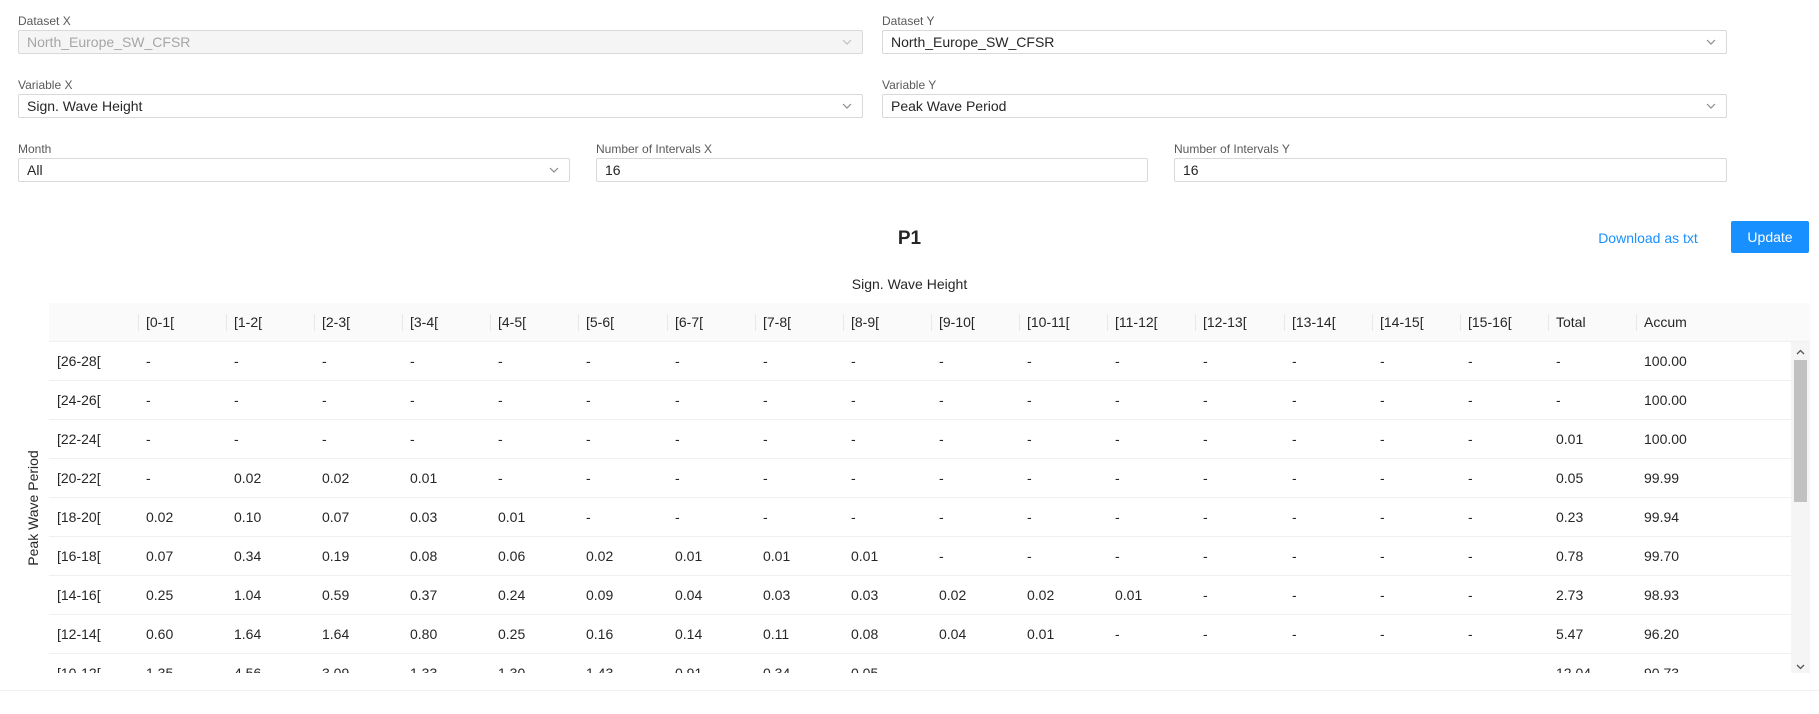 The height and width of the screenshot is (714, 1819). Describe the element at coordinates (1574, 669) in the screenshot. I see `table-cell: 12.04` at that location.